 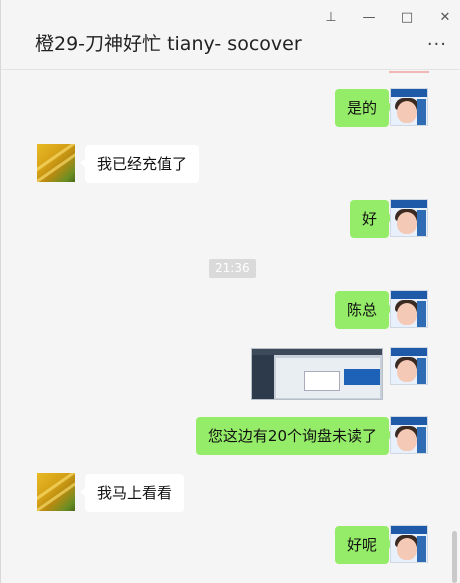 What do you see at coordinates (437, 45) in the screenshot?
I see `more-icon: ···` at bounding box center [437, 45].